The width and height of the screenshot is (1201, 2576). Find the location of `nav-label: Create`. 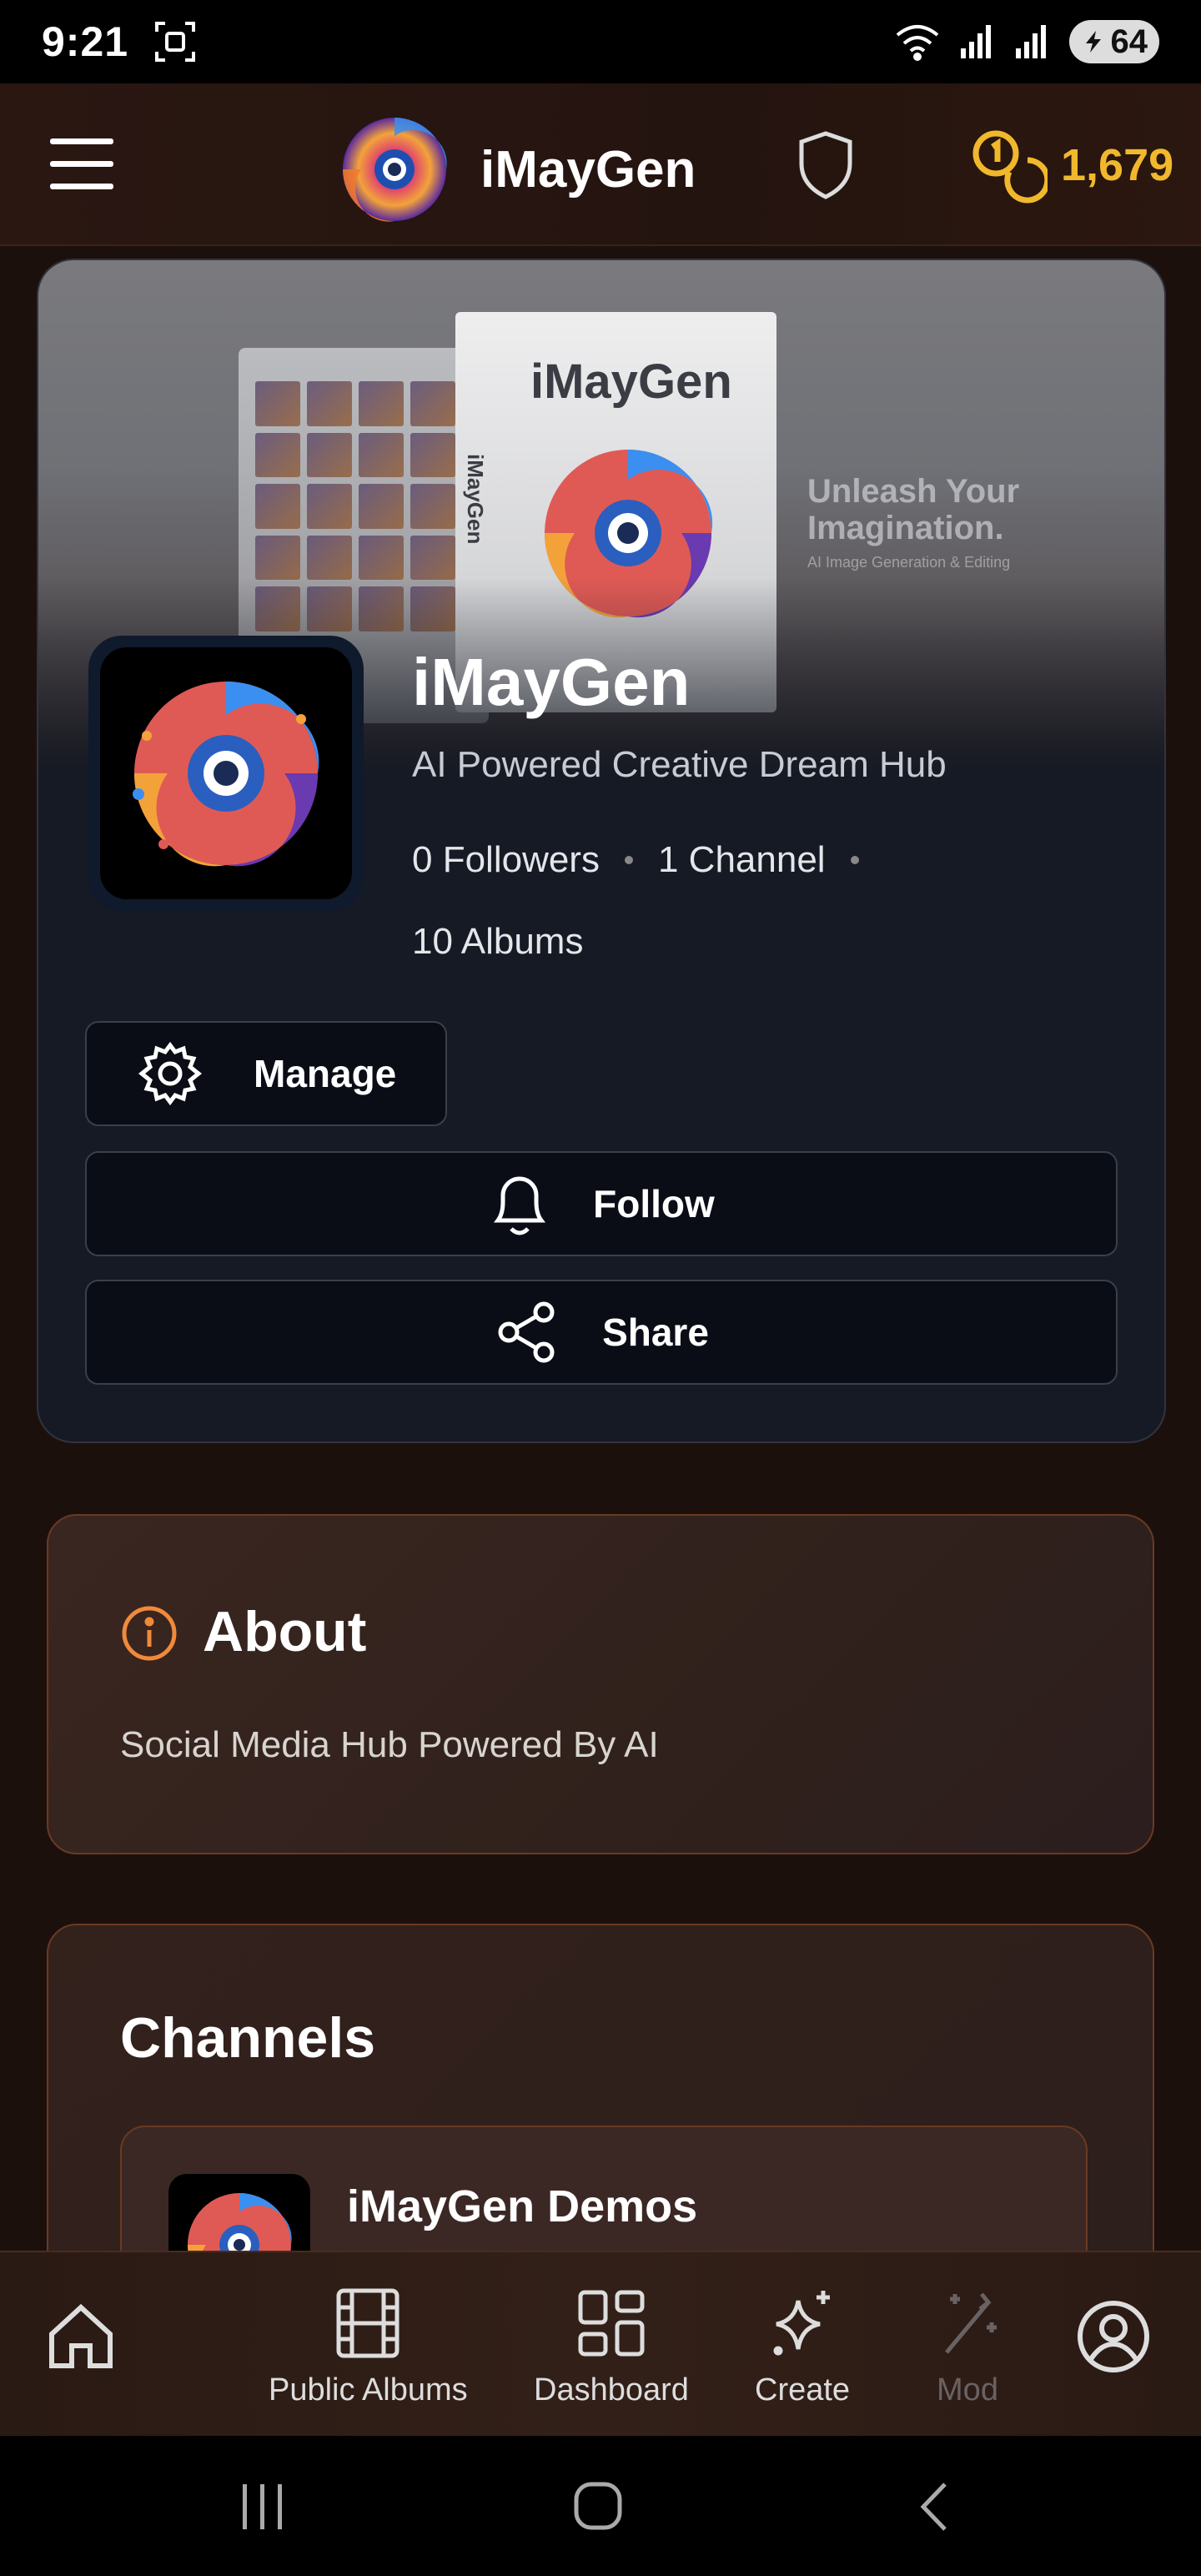

nav-label: Create is located at coordinates (803, 2389).